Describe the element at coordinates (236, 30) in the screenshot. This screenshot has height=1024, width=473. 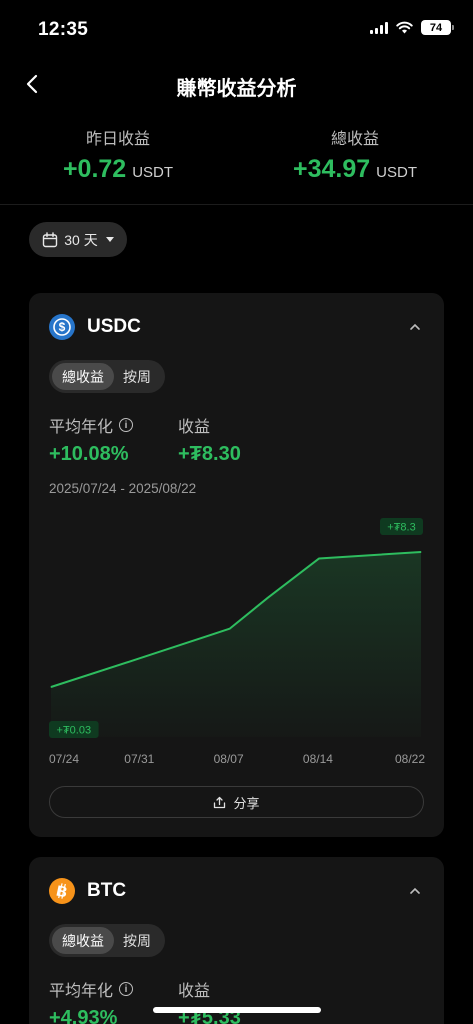
I see `status-bar: 12:35 74` at that location.